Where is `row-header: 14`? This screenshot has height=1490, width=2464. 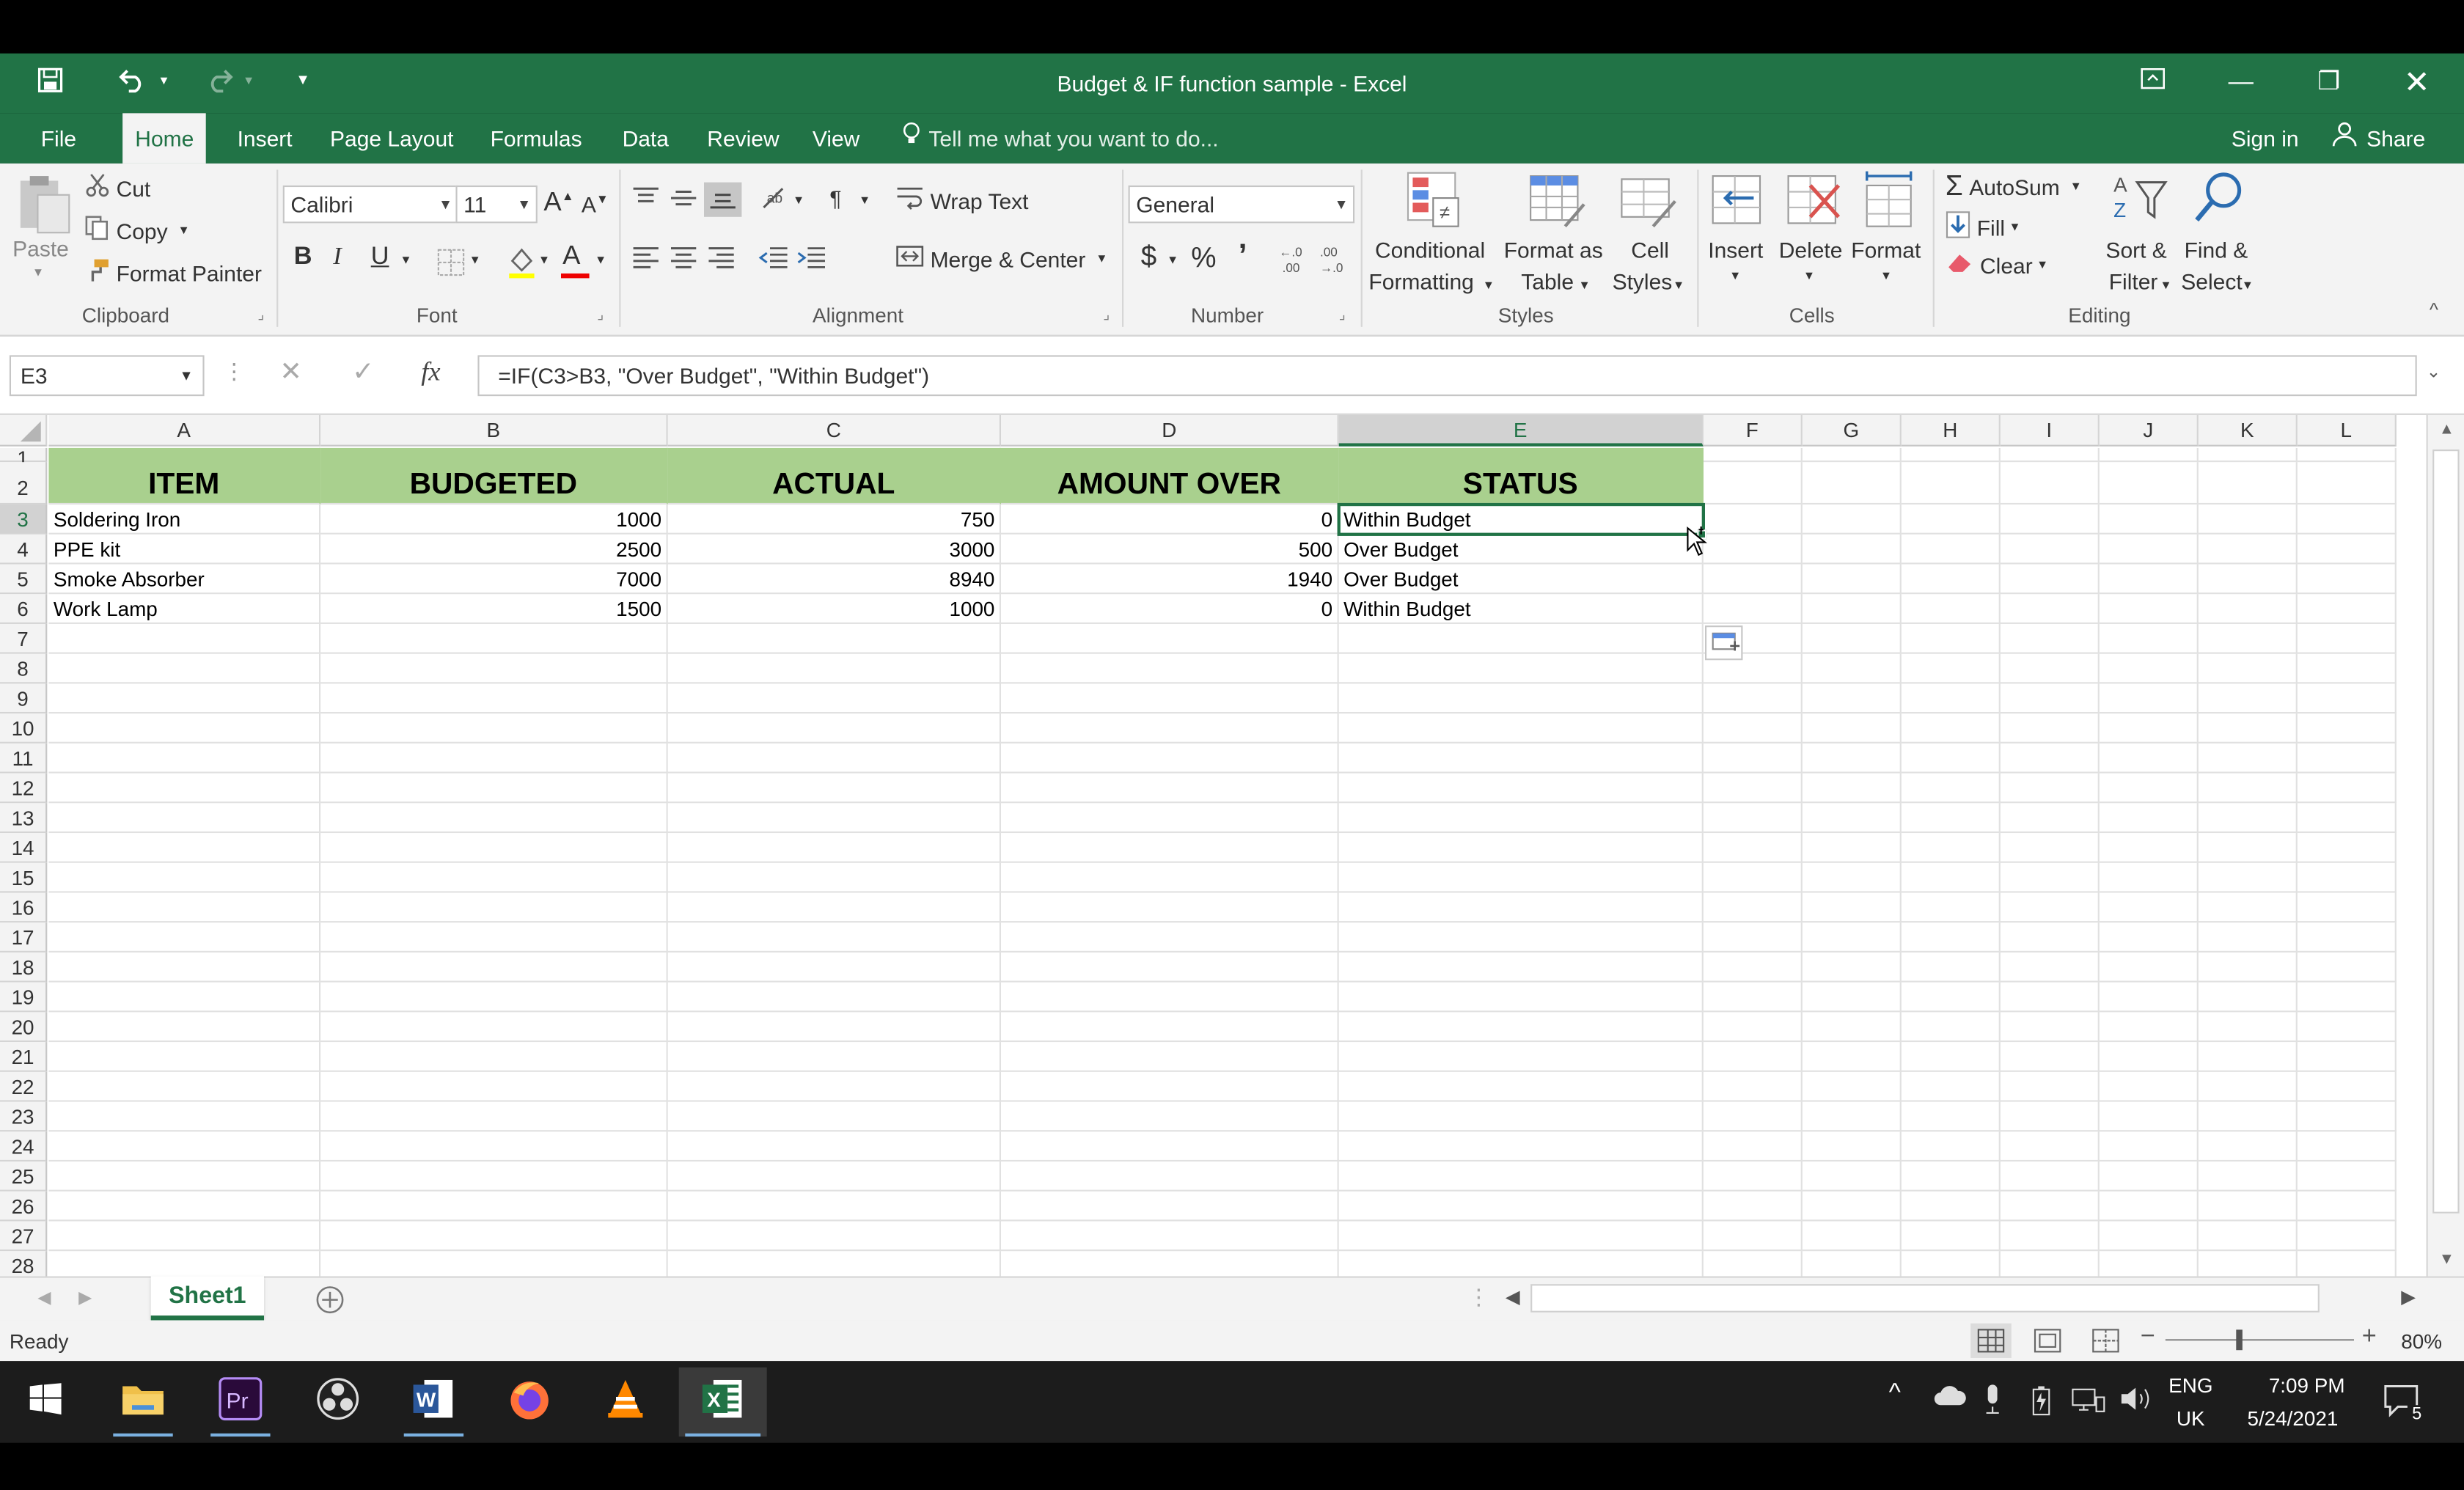
row-header: 14 is located at coordinates (24, 848).